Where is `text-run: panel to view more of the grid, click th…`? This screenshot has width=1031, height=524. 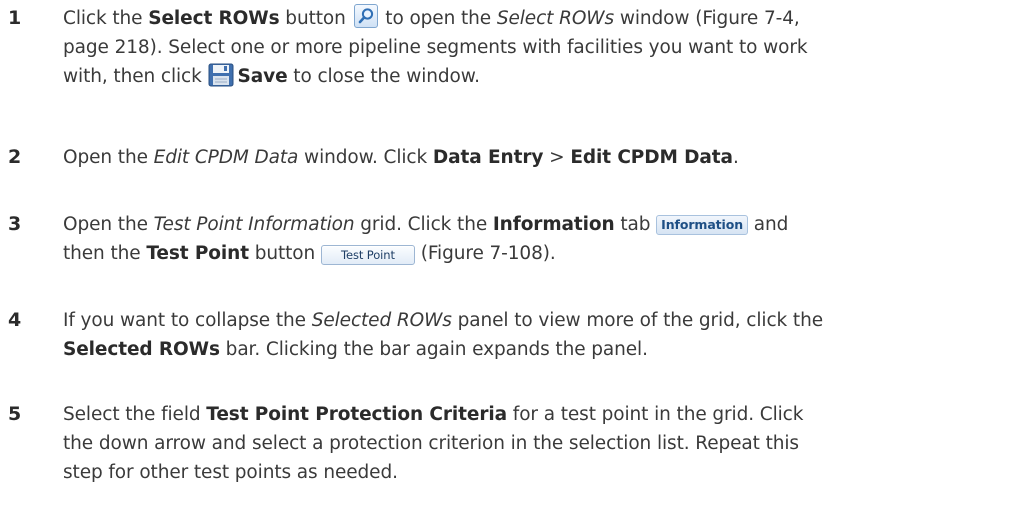
text-run: panel to view more of the grid, click th… is located at coordinates (637, 320).